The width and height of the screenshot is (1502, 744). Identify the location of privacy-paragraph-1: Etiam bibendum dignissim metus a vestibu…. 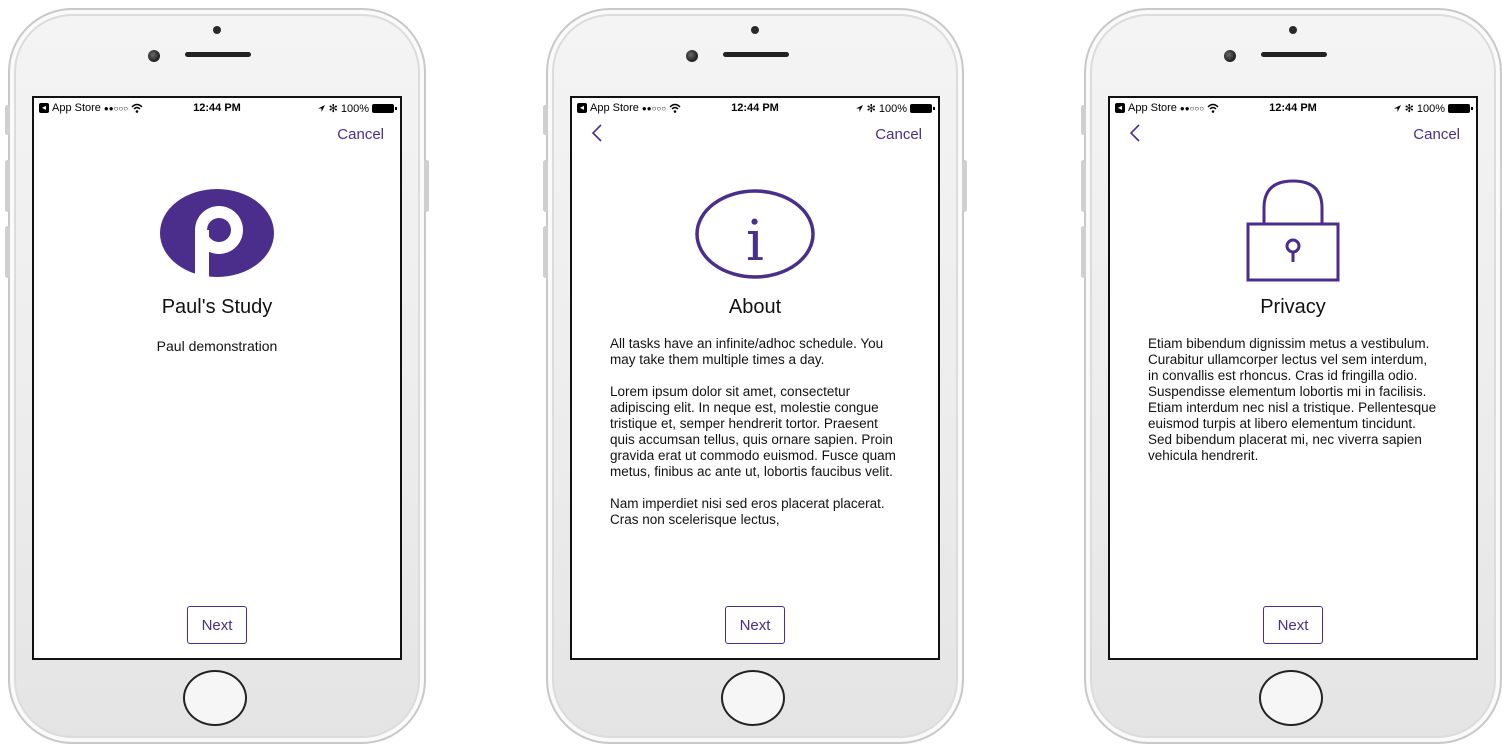
(1292, 399).